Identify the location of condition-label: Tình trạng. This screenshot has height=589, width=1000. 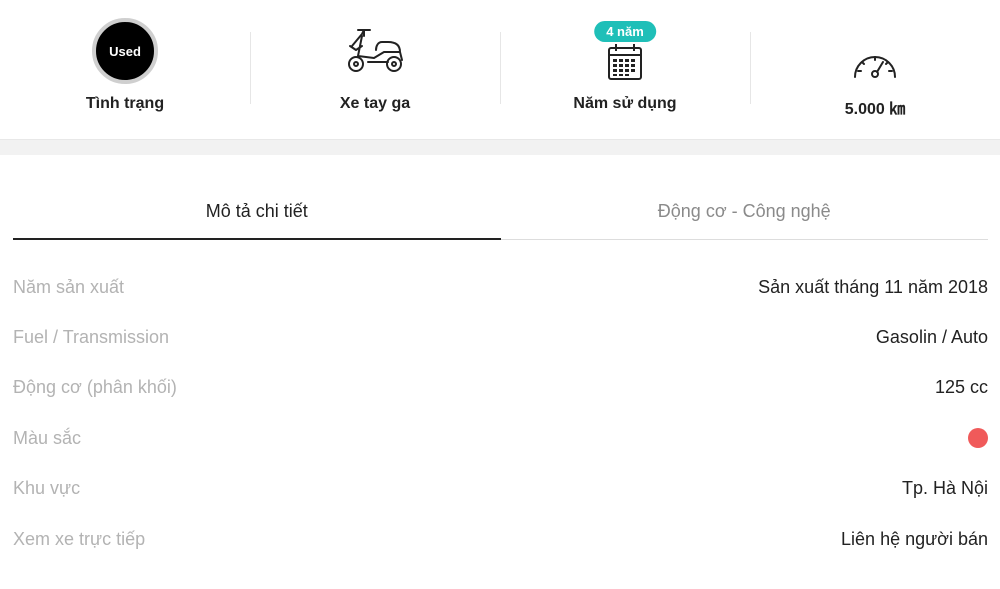
(125, 103).